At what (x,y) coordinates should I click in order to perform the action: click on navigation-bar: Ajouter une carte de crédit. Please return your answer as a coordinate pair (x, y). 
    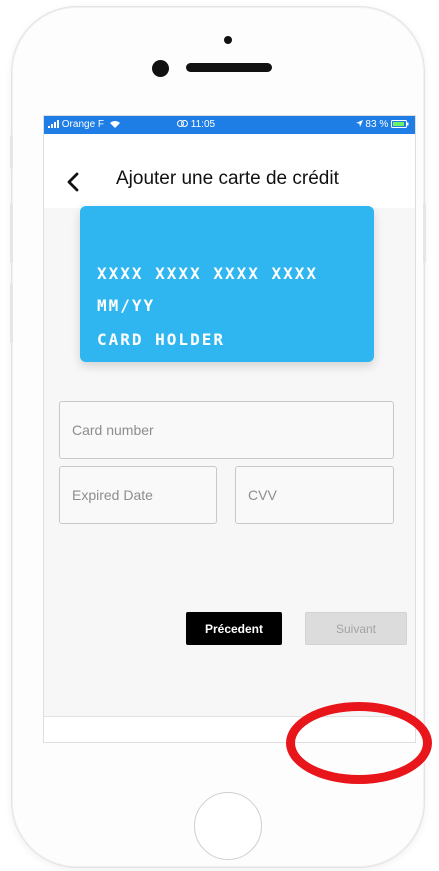
    Looking at the image, I should click on (229, 171).